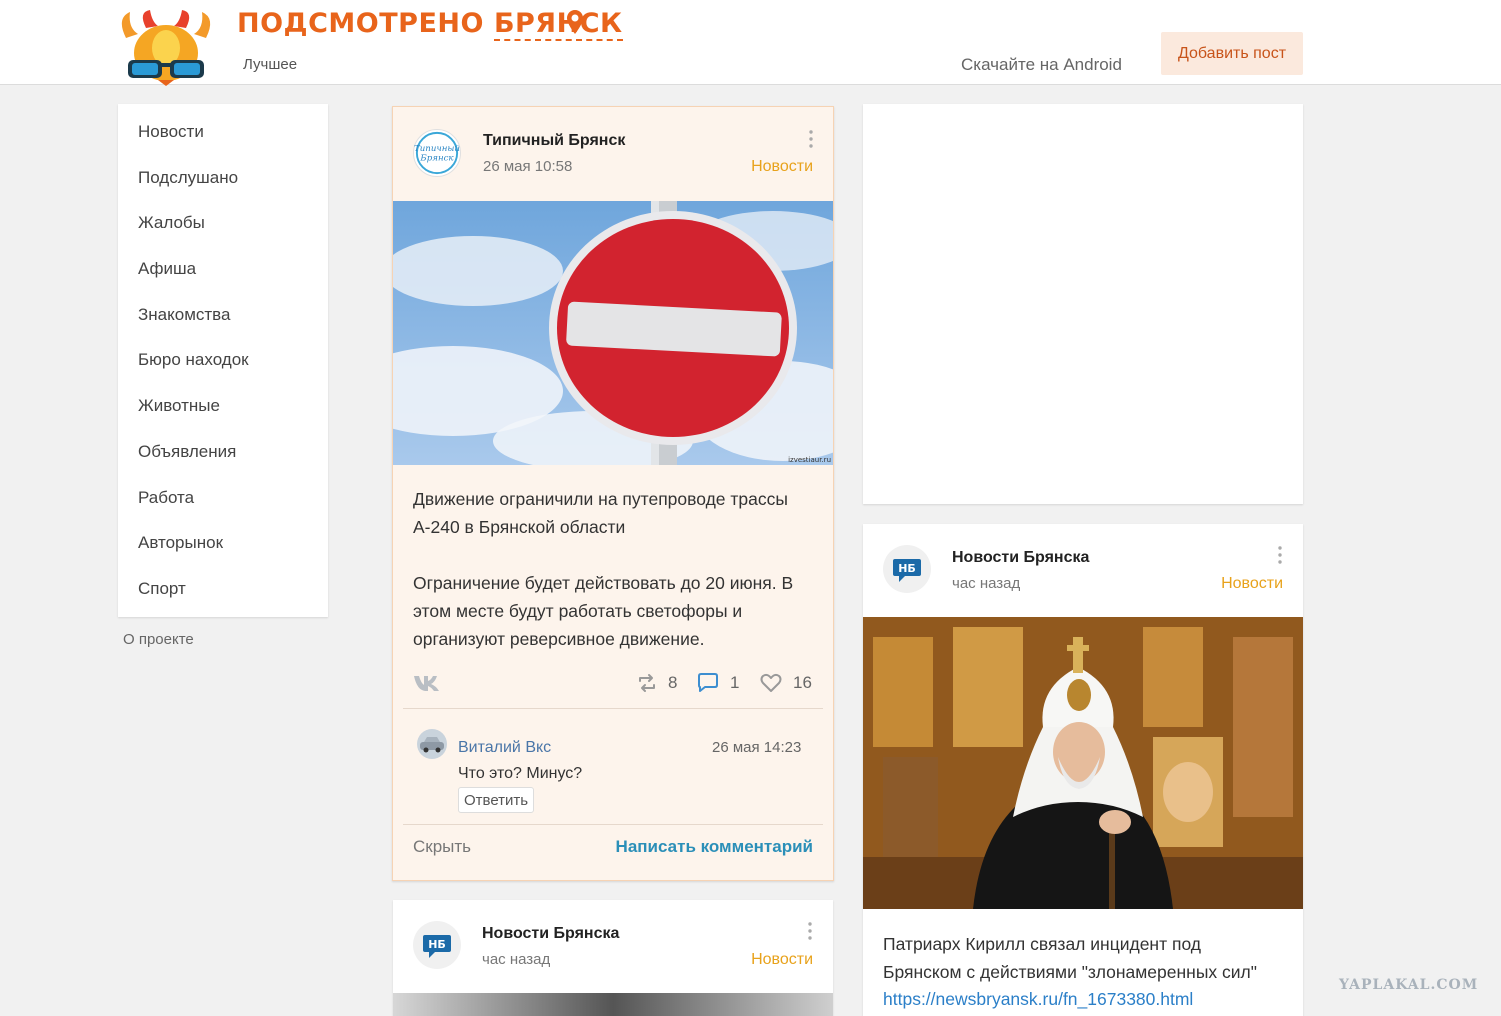 This screenshot has width=1501, height=1016. What do you see at coordinates (528, 166) in the screenshot?
I see `post-time: 26 мая 10:58` at bounding box center [528, 166].